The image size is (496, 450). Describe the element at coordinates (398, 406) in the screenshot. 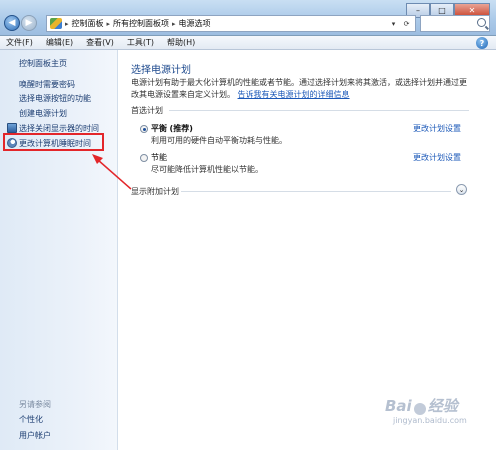

I see `watermark-brand: Bai` at that location.